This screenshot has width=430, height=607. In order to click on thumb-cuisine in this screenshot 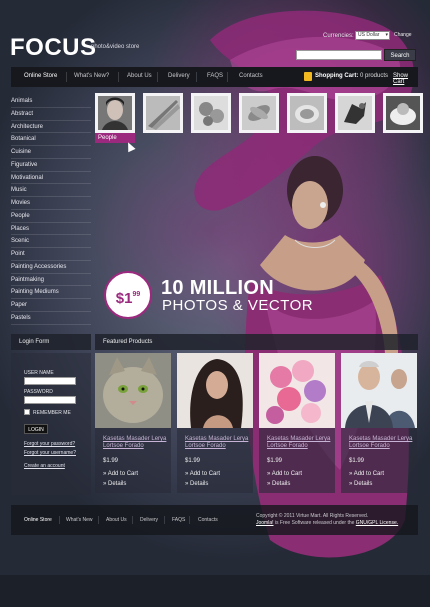, I will do `click(403, 113)`.